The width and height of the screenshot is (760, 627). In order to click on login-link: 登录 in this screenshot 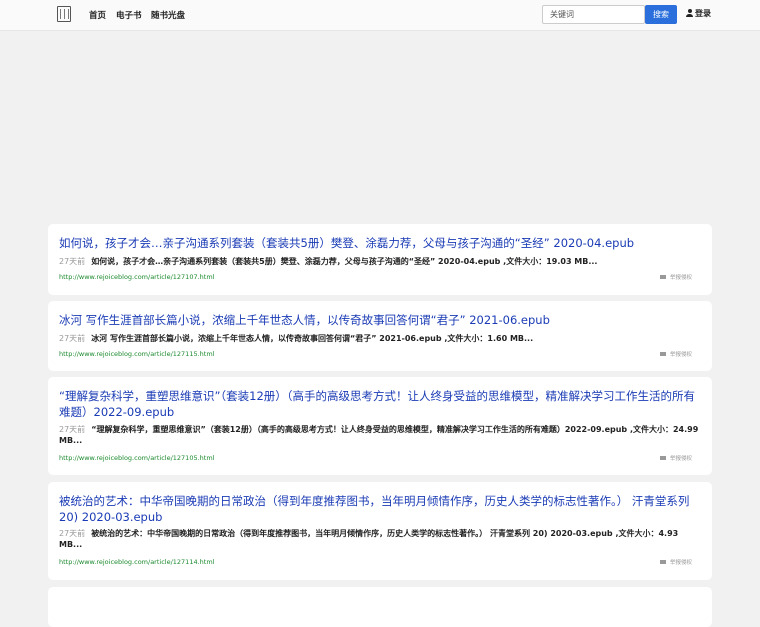, I will do `click(698, 13)`.